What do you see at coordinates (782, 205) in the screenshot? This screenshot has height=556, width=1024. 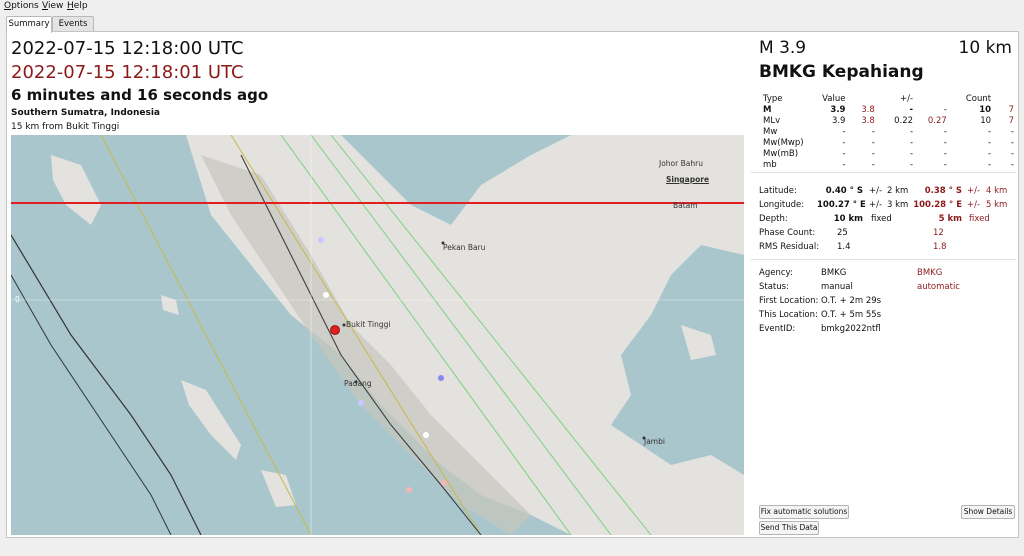 I see `longitude-label: Longitude:` at bounding box center [782, 205].